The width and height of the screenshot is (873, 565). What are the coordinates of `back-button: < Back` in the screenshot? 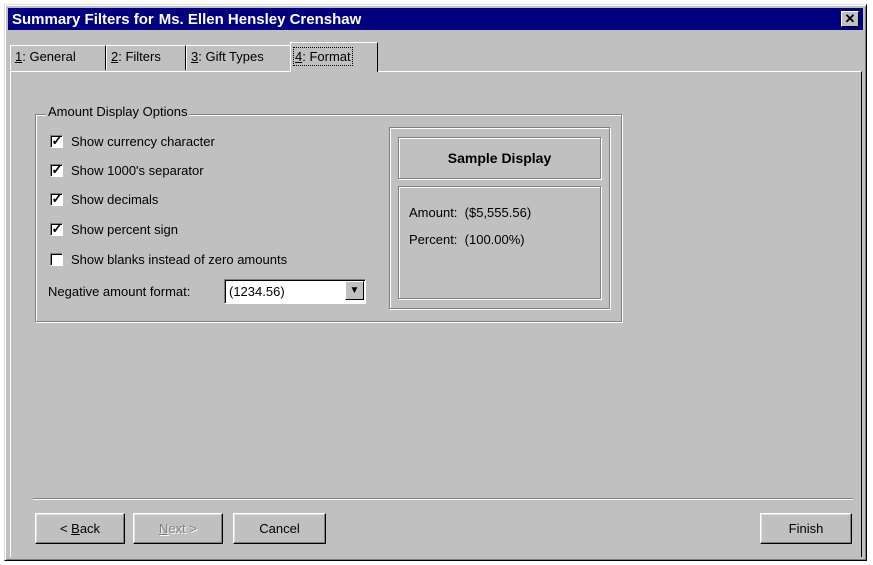 It's located at (80, 528).